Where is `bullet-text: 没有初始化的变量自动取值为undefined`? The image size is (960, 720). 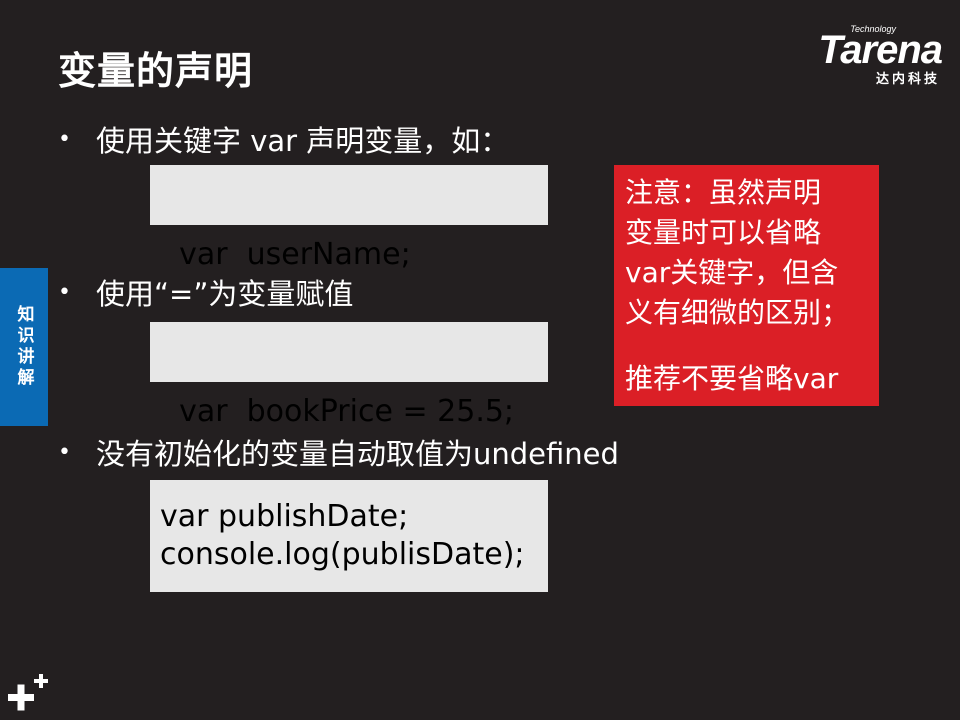
bullet-text: 没有初始化的变量自动取值为undefined is located at coordinates (357, 454).